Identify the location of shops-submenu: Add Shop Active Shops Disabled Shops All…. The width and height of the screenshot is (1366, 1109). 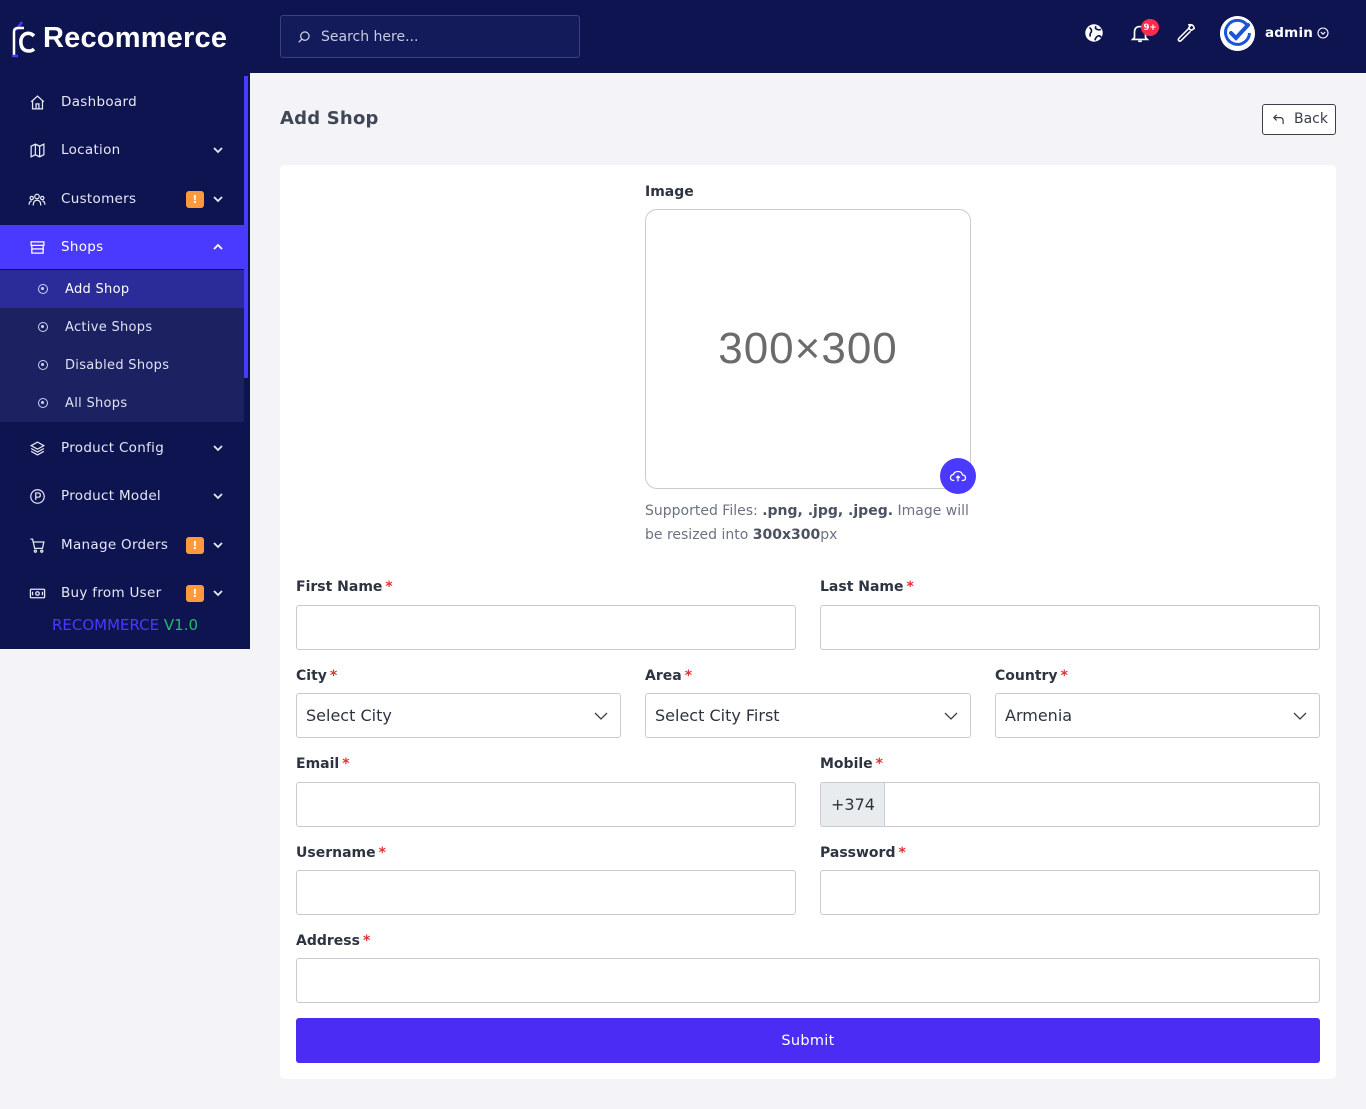
(122, 346).